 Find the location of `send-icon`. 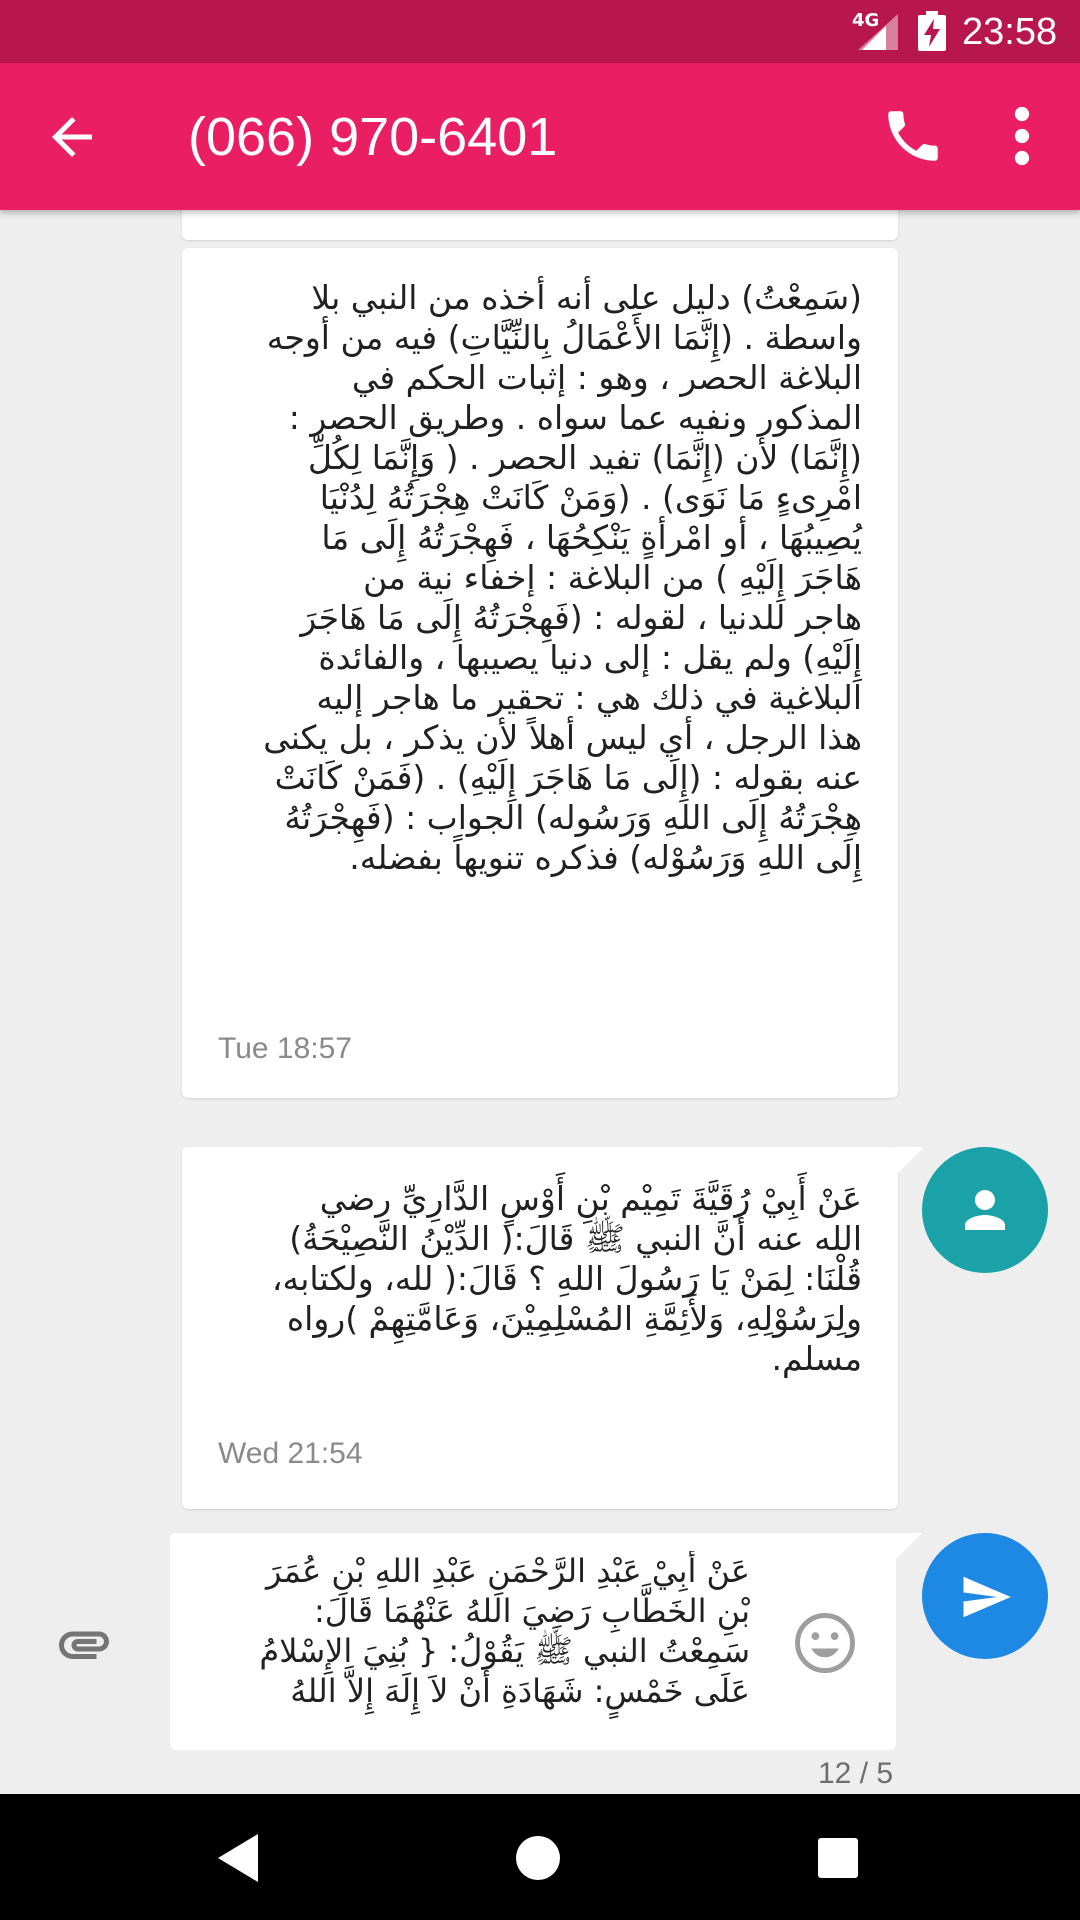

send-icon is located at coordinates (987, 1597).